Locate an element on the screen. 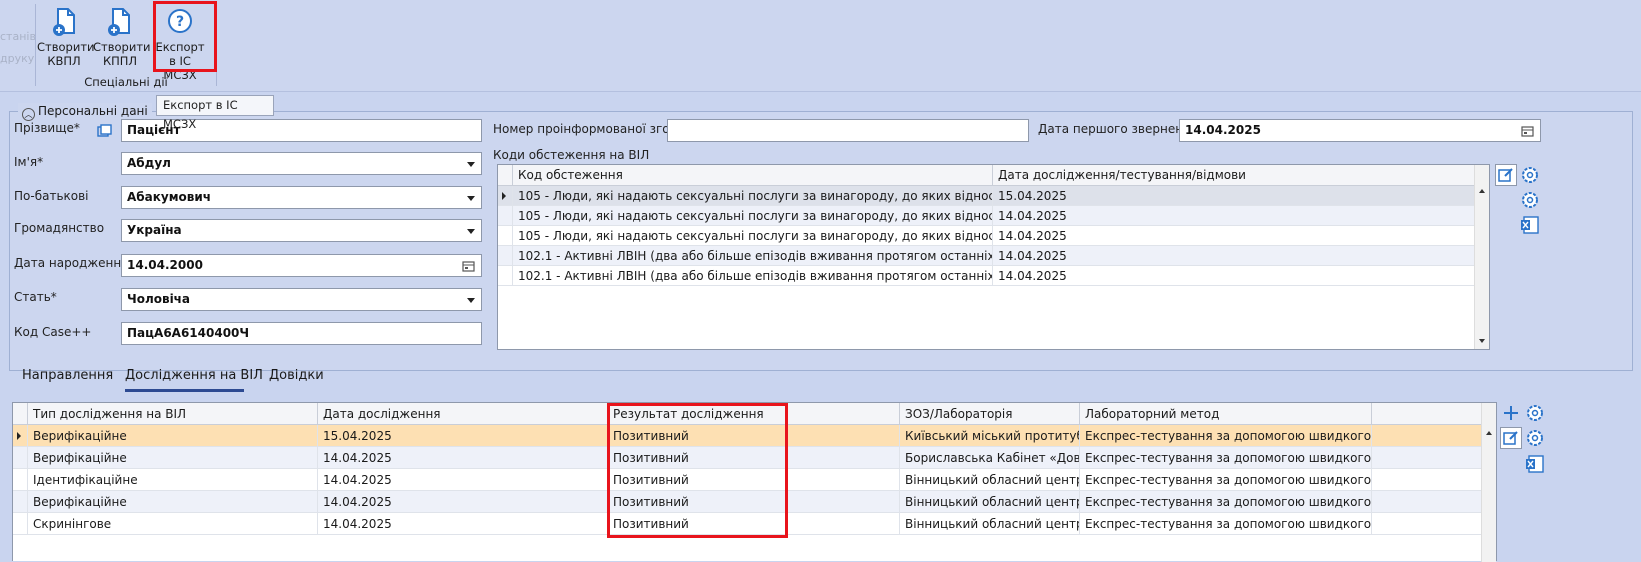  add-icon is located at coordinates (1511, 413).